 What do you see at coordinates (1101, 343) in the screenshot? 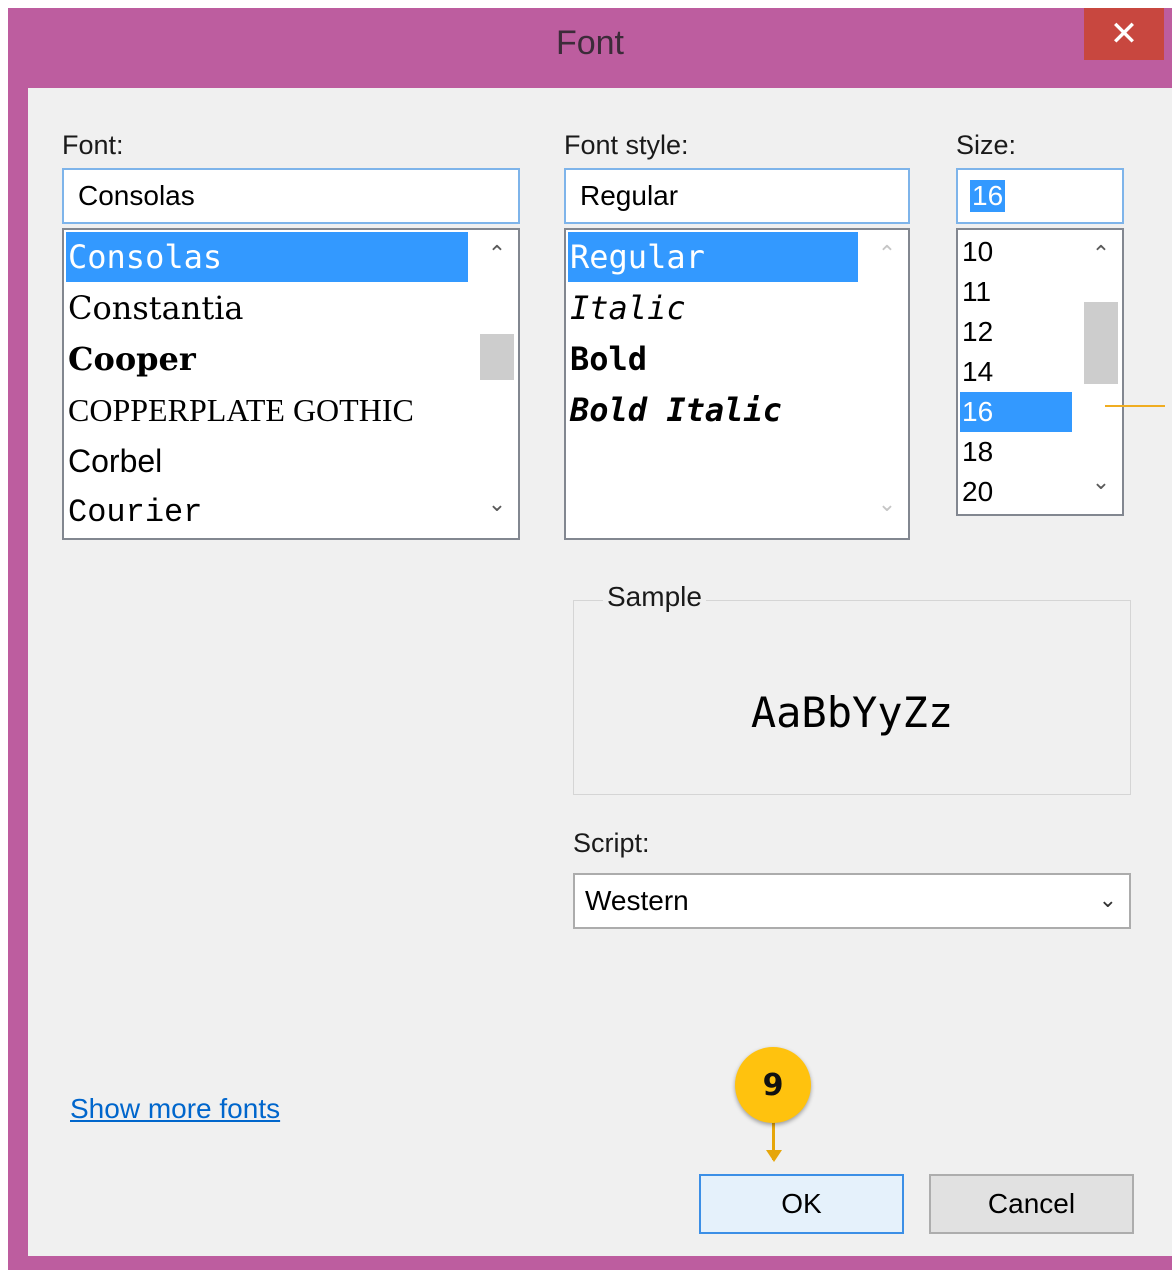
I see `size-list-scroll-thumb` at bounding box center [1101, 343].